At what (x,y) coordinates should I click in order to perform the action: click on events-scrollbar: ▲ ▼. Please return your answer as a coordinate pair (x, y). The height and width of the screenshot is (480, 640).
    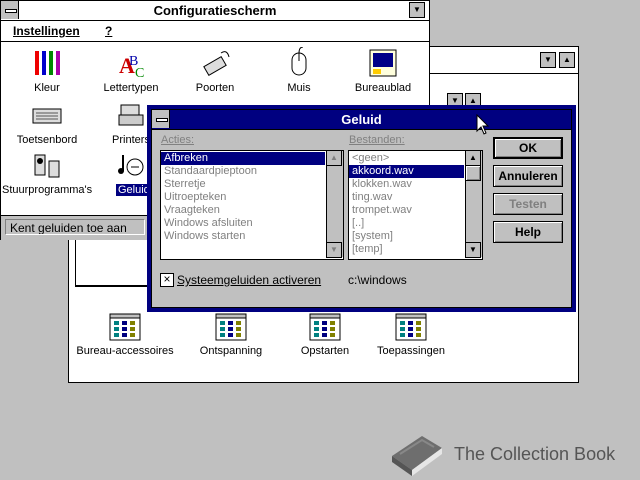
    Looking at the image, I should click on (334, 204).